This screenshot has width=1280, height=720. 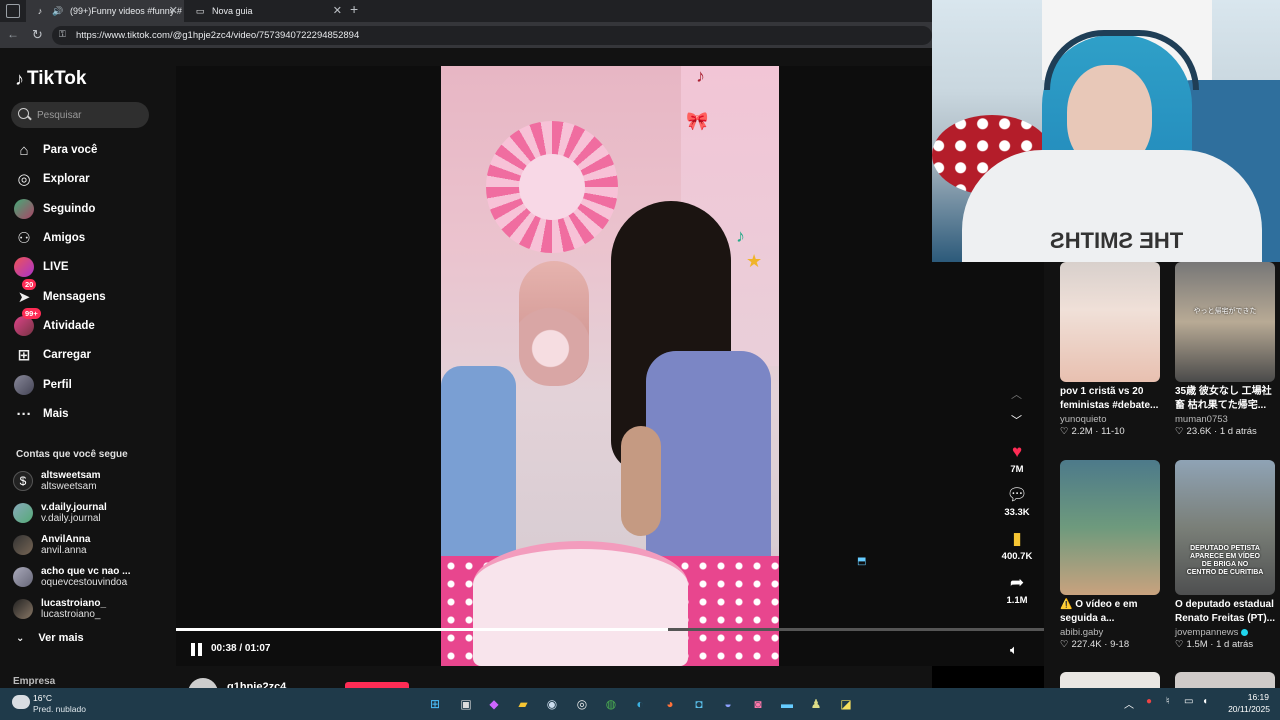 I want to click on nav-amigos: ⚇ Amigos, so click(x=49, y=238).